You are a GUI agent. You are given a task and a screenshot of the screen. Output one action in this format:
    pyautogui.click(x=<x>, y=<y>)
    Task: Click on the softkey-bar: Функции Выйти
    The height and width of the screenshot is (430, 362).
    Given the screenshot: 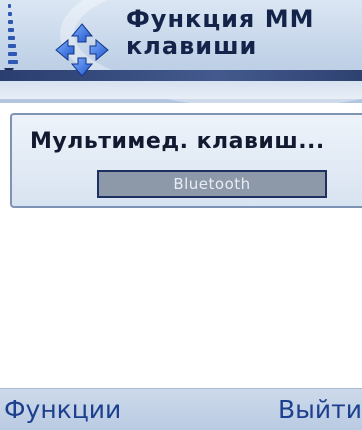 What is the action you would take?
    pyautogui.click(x=181, y=409)
    